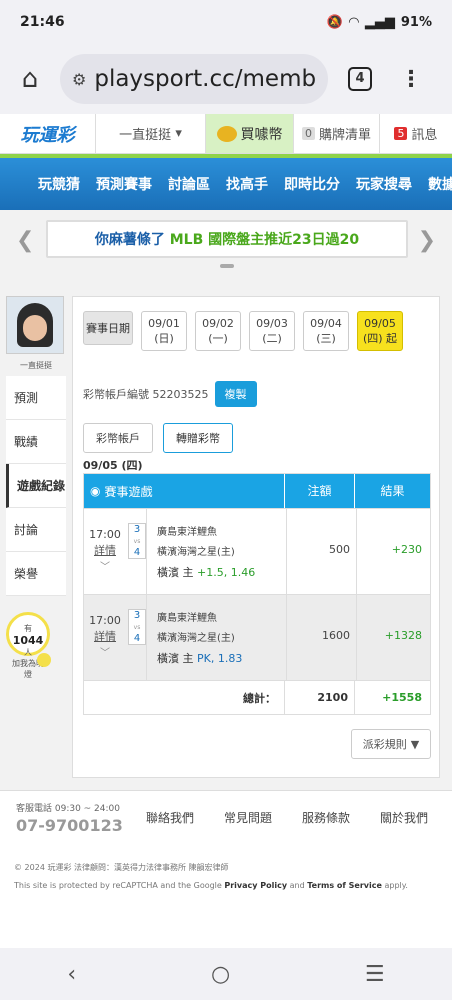  Describe the element at coordinates (198, 438) in the screenshot. I see `tab-transfer-coins: 轉贈彩幣` at that location.